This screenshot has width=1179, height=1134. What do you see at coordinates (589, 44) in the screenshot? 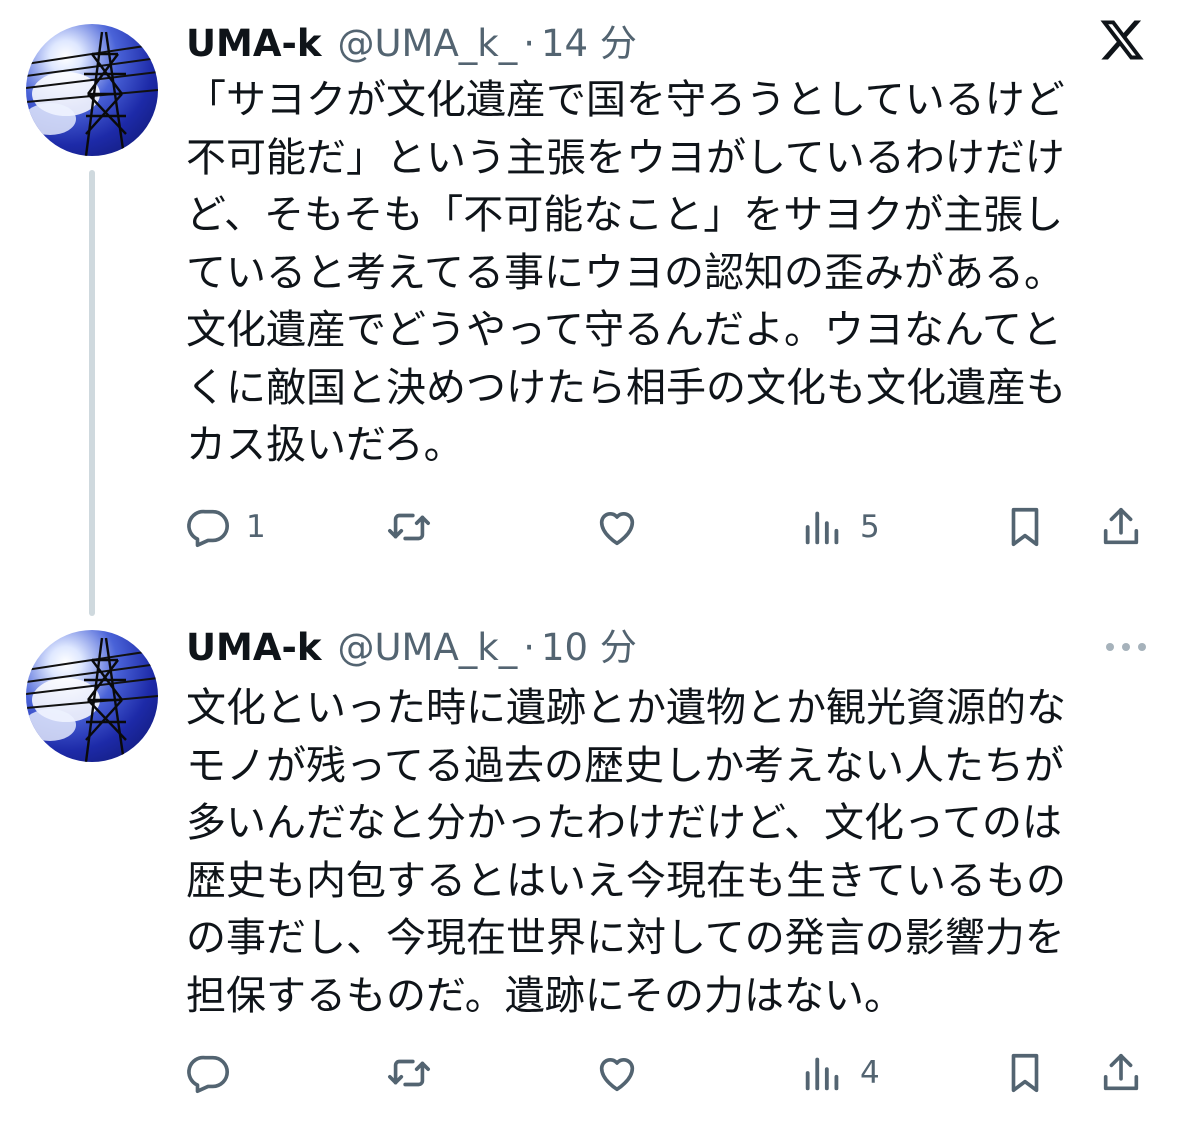
I see `timestamp: 14 分` at bounding box center [589, 44].